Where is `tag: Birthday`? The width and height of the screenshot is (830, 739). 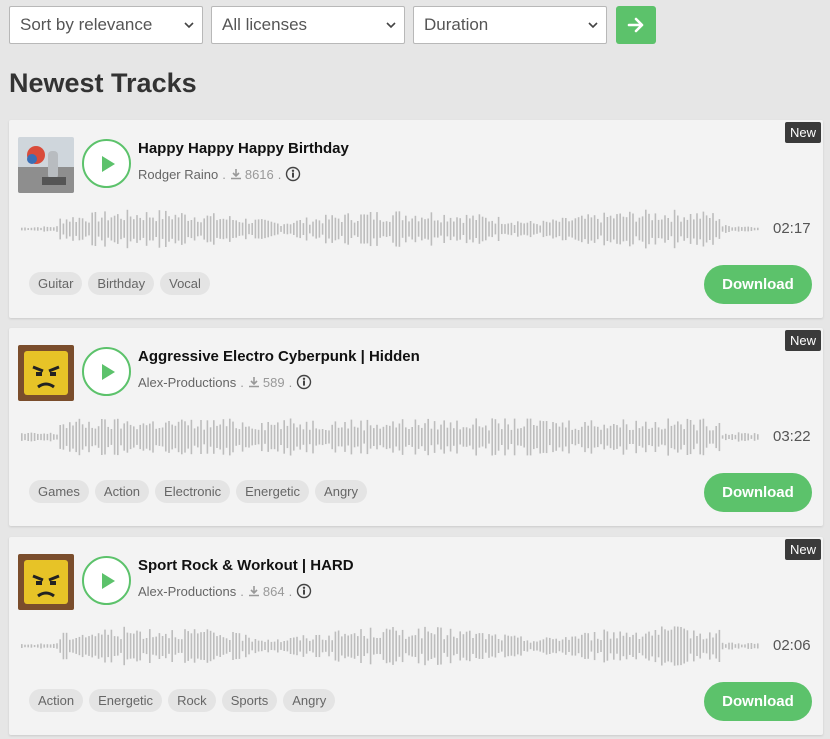 tag: Birthday is located at coordinates (121, 283).